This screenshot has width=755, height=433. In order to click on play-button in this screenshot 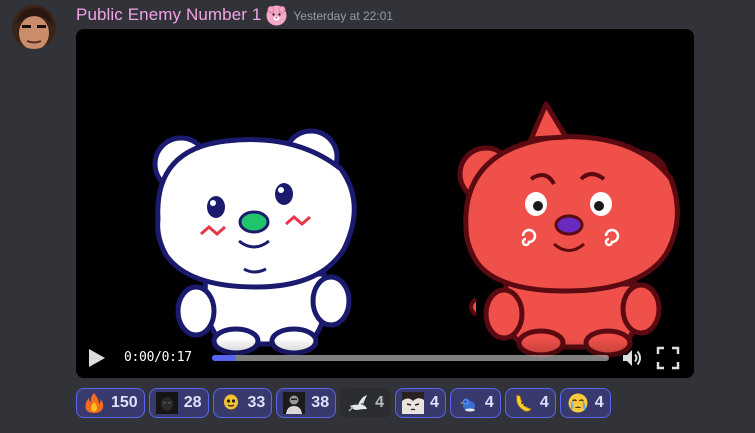, I will do `click(97, 358)`.